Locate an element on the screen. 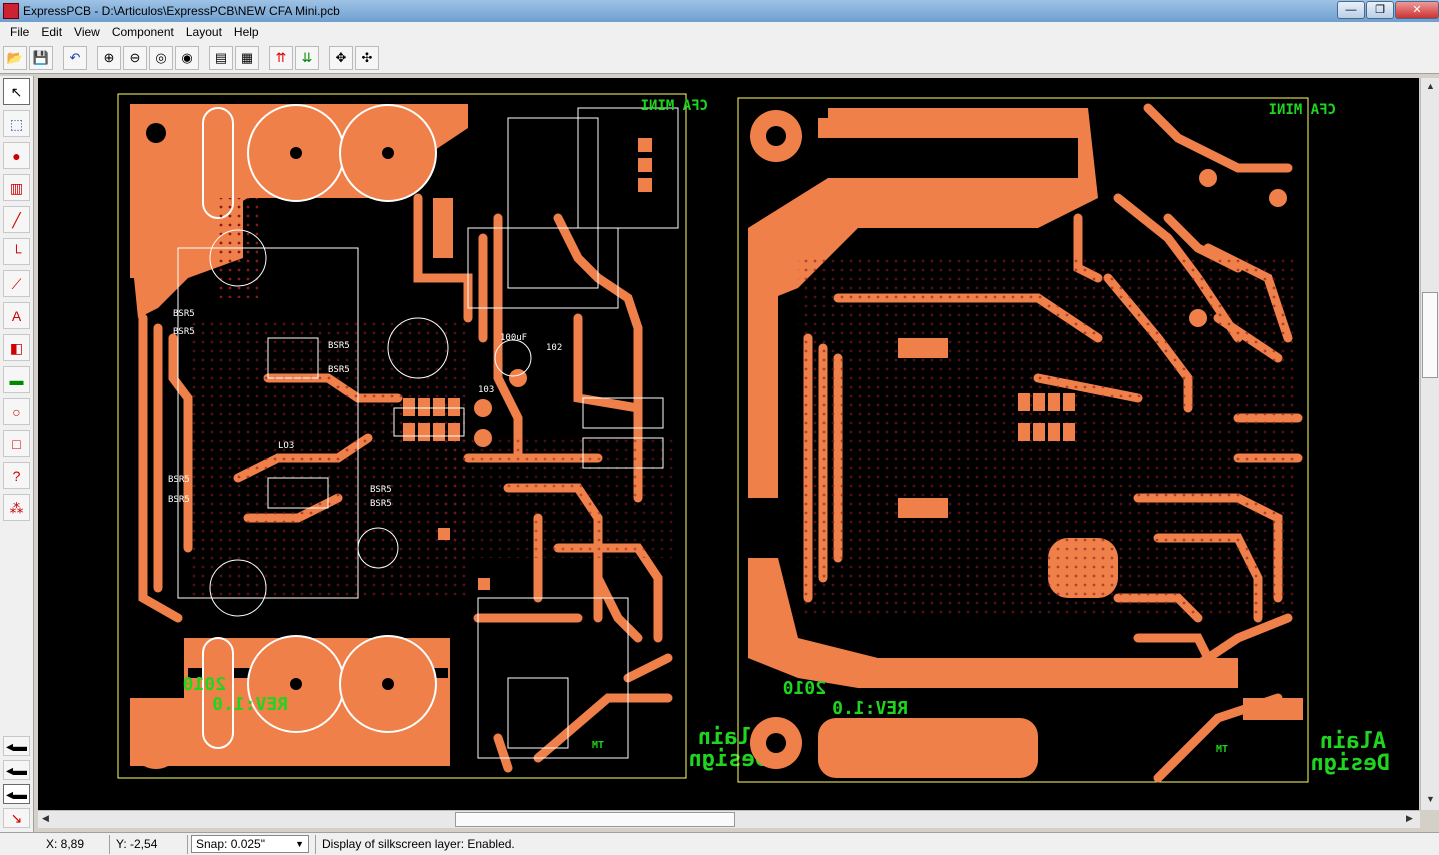  status-y: Y: -2,54 is located at coordinates (149, 844).